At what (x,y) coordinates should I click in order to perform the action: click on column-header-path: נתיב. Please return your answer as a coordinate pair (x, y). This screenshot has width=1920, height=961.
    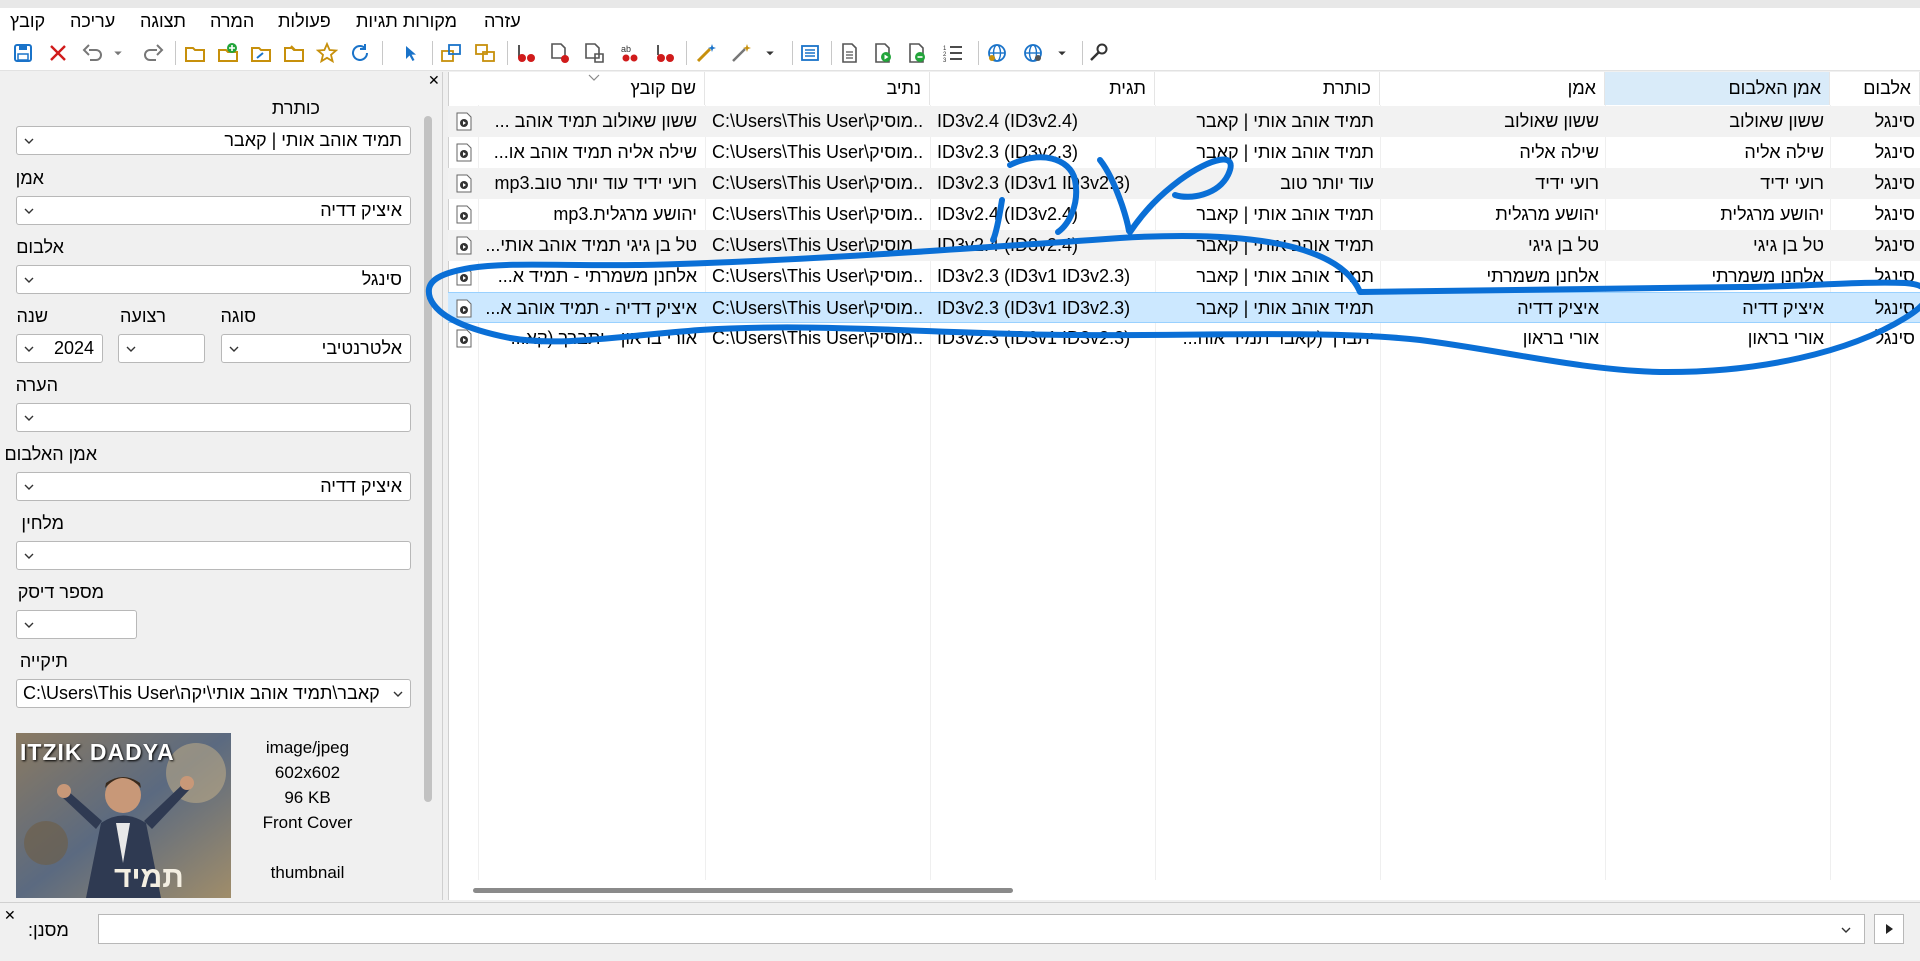
    Looking at the image, I should click on (817, 88).